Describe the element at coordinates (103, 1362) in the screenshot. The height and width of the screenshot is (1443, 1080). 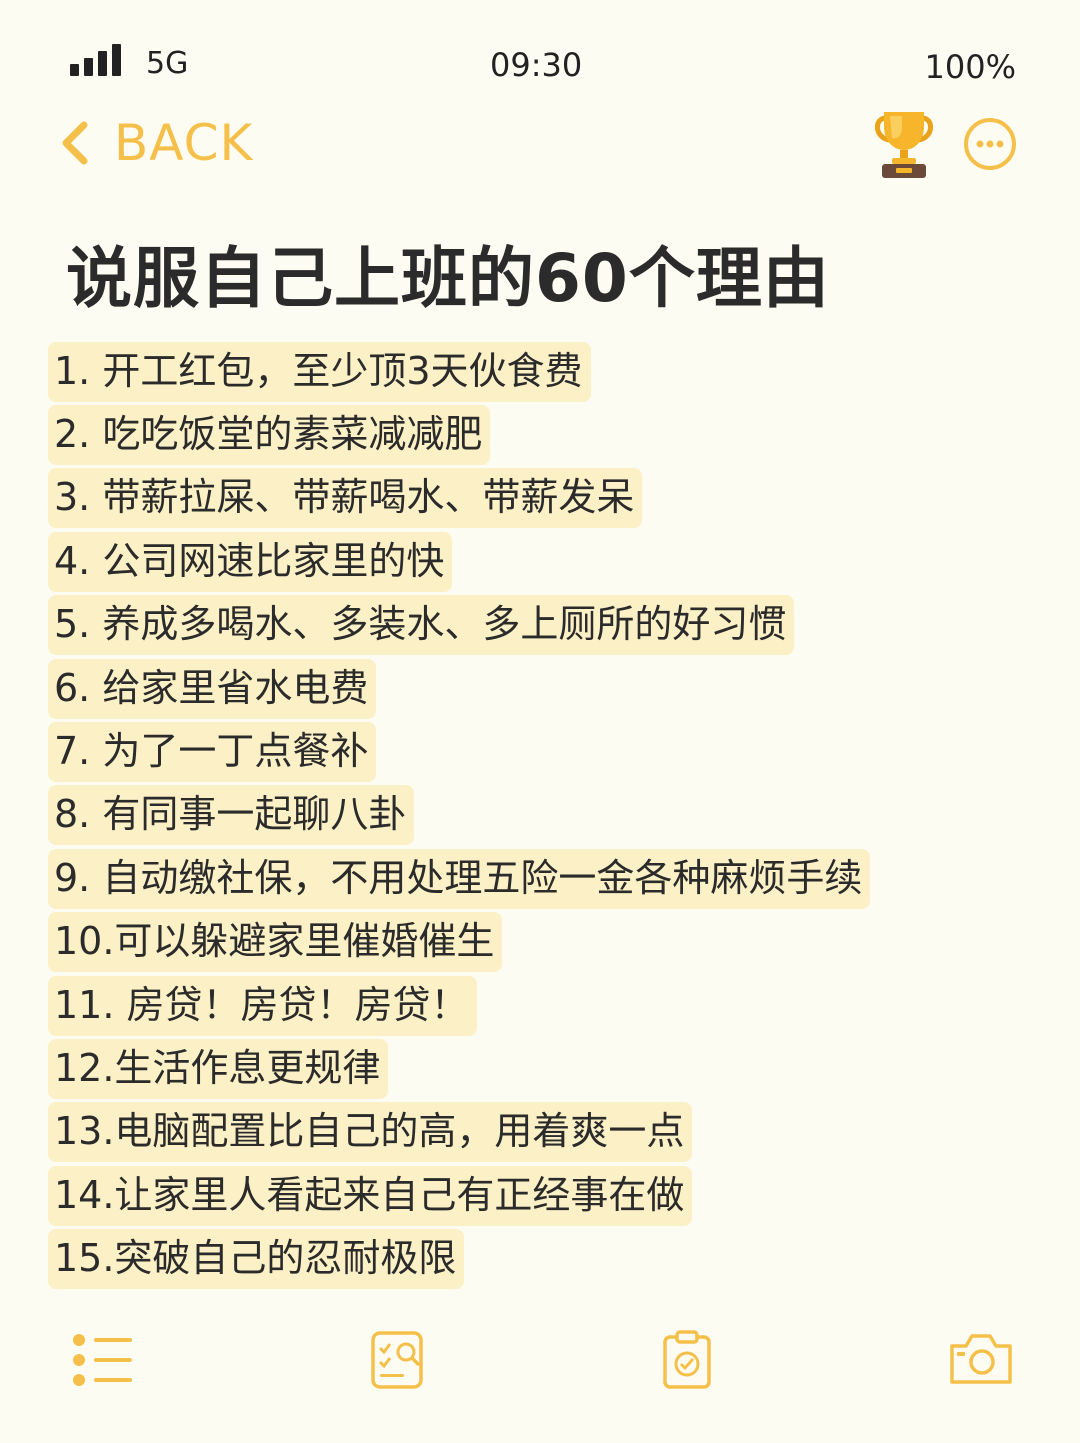
I see `list-icon` at that location.